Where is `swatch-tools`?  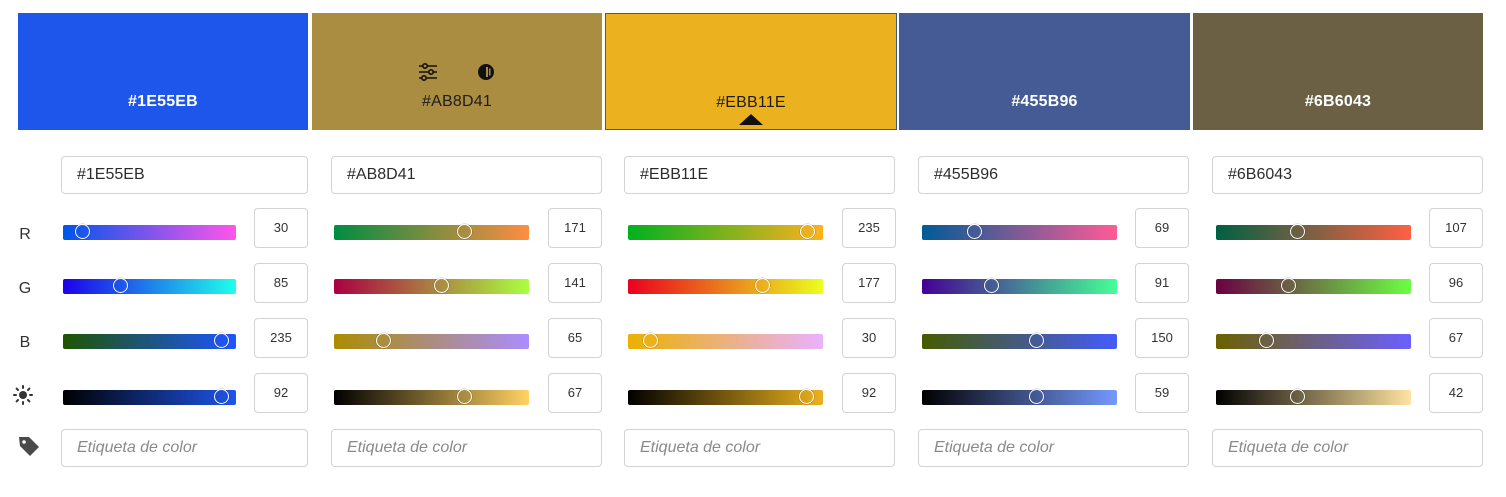
swatch-tools is located at coordinates (457, 72).